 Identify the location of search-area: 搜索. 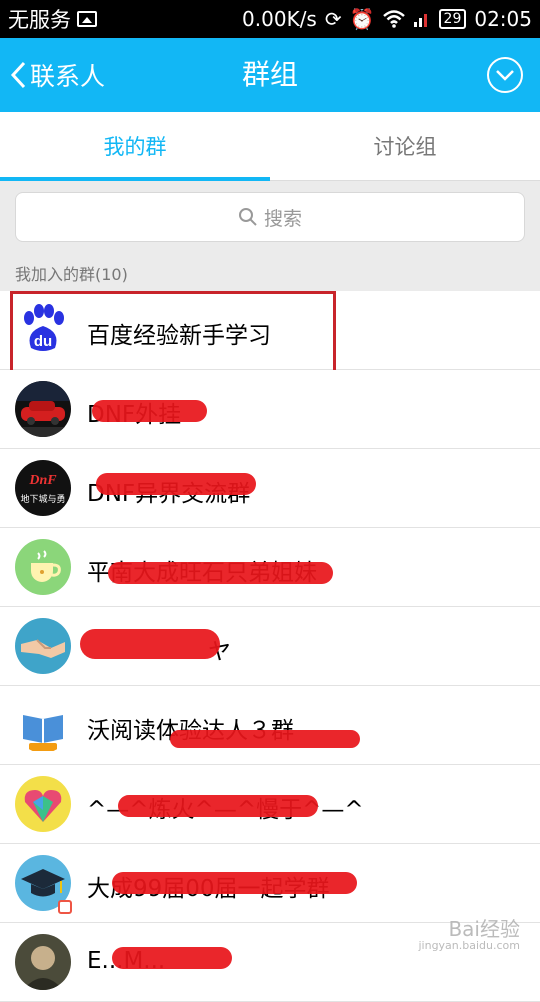
(270, 217).